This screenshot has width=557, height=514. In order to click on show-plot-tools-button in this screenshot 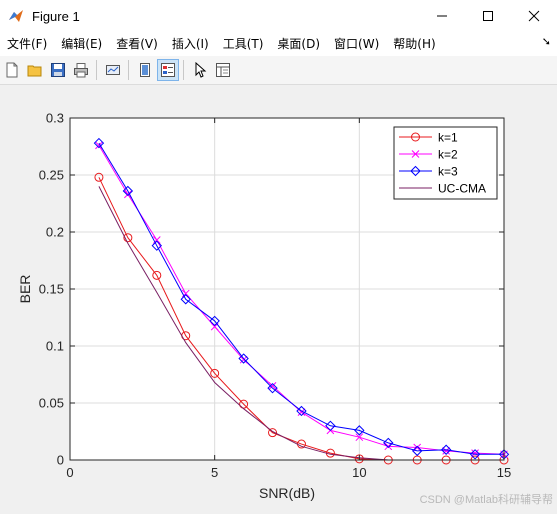, I will do `click(168, 70)`.